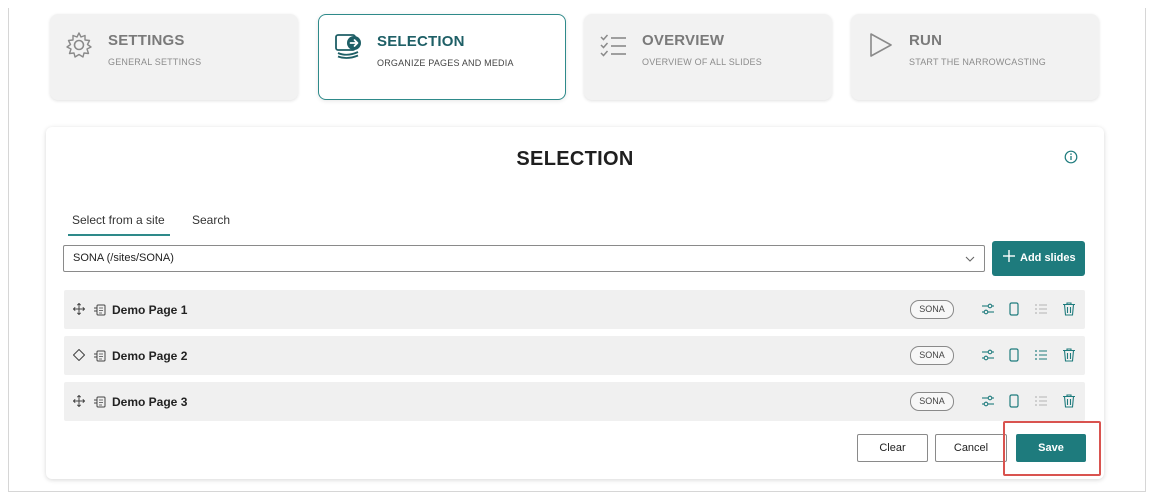 The height and width of the screenshot is (496, 1153). Describe the element at coordinates (1048, 258) in the screenshot. I see `add-slides-label: Add slides` at that location.